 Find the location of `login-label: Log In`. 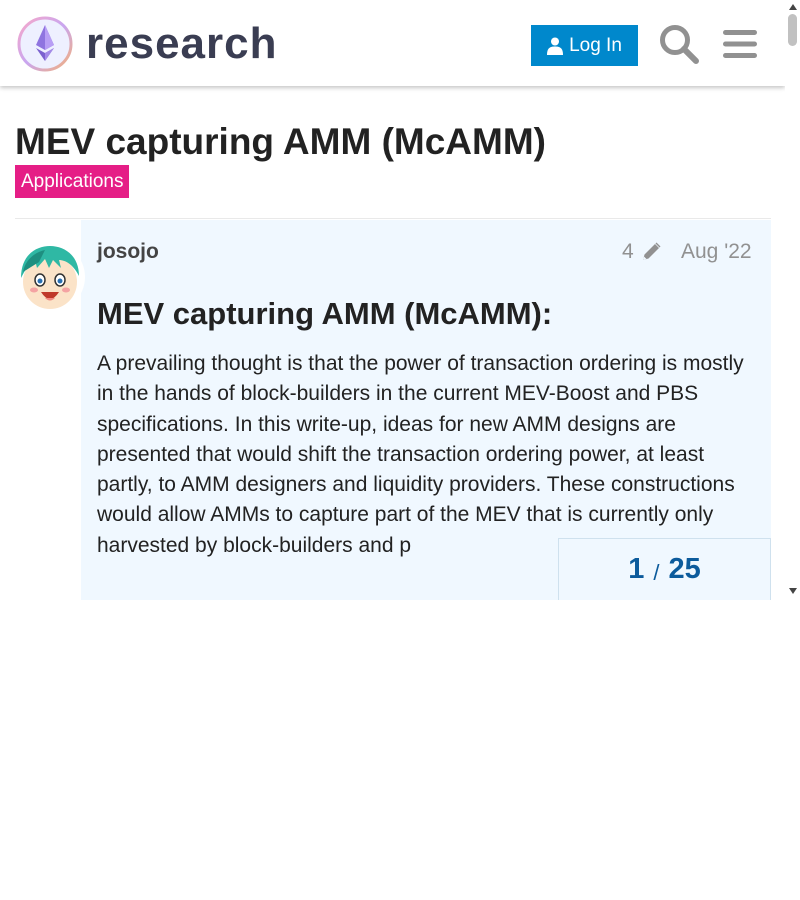

login-label: Log In is located at coordinates (595, 45).